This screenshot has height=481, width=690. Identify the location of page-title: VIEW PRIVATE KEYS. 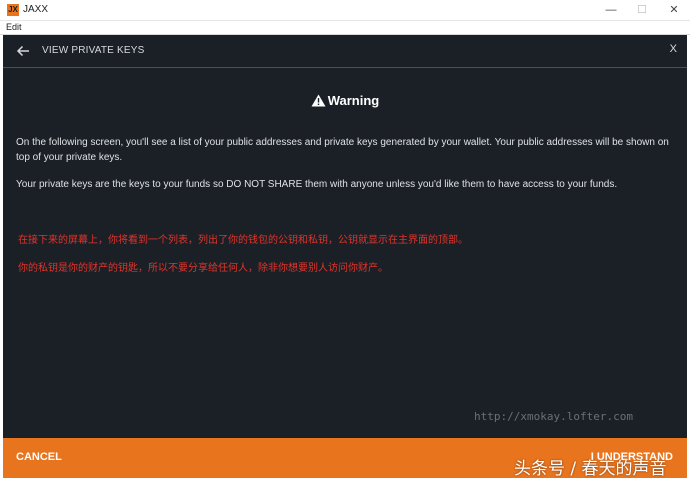
(93, 50).